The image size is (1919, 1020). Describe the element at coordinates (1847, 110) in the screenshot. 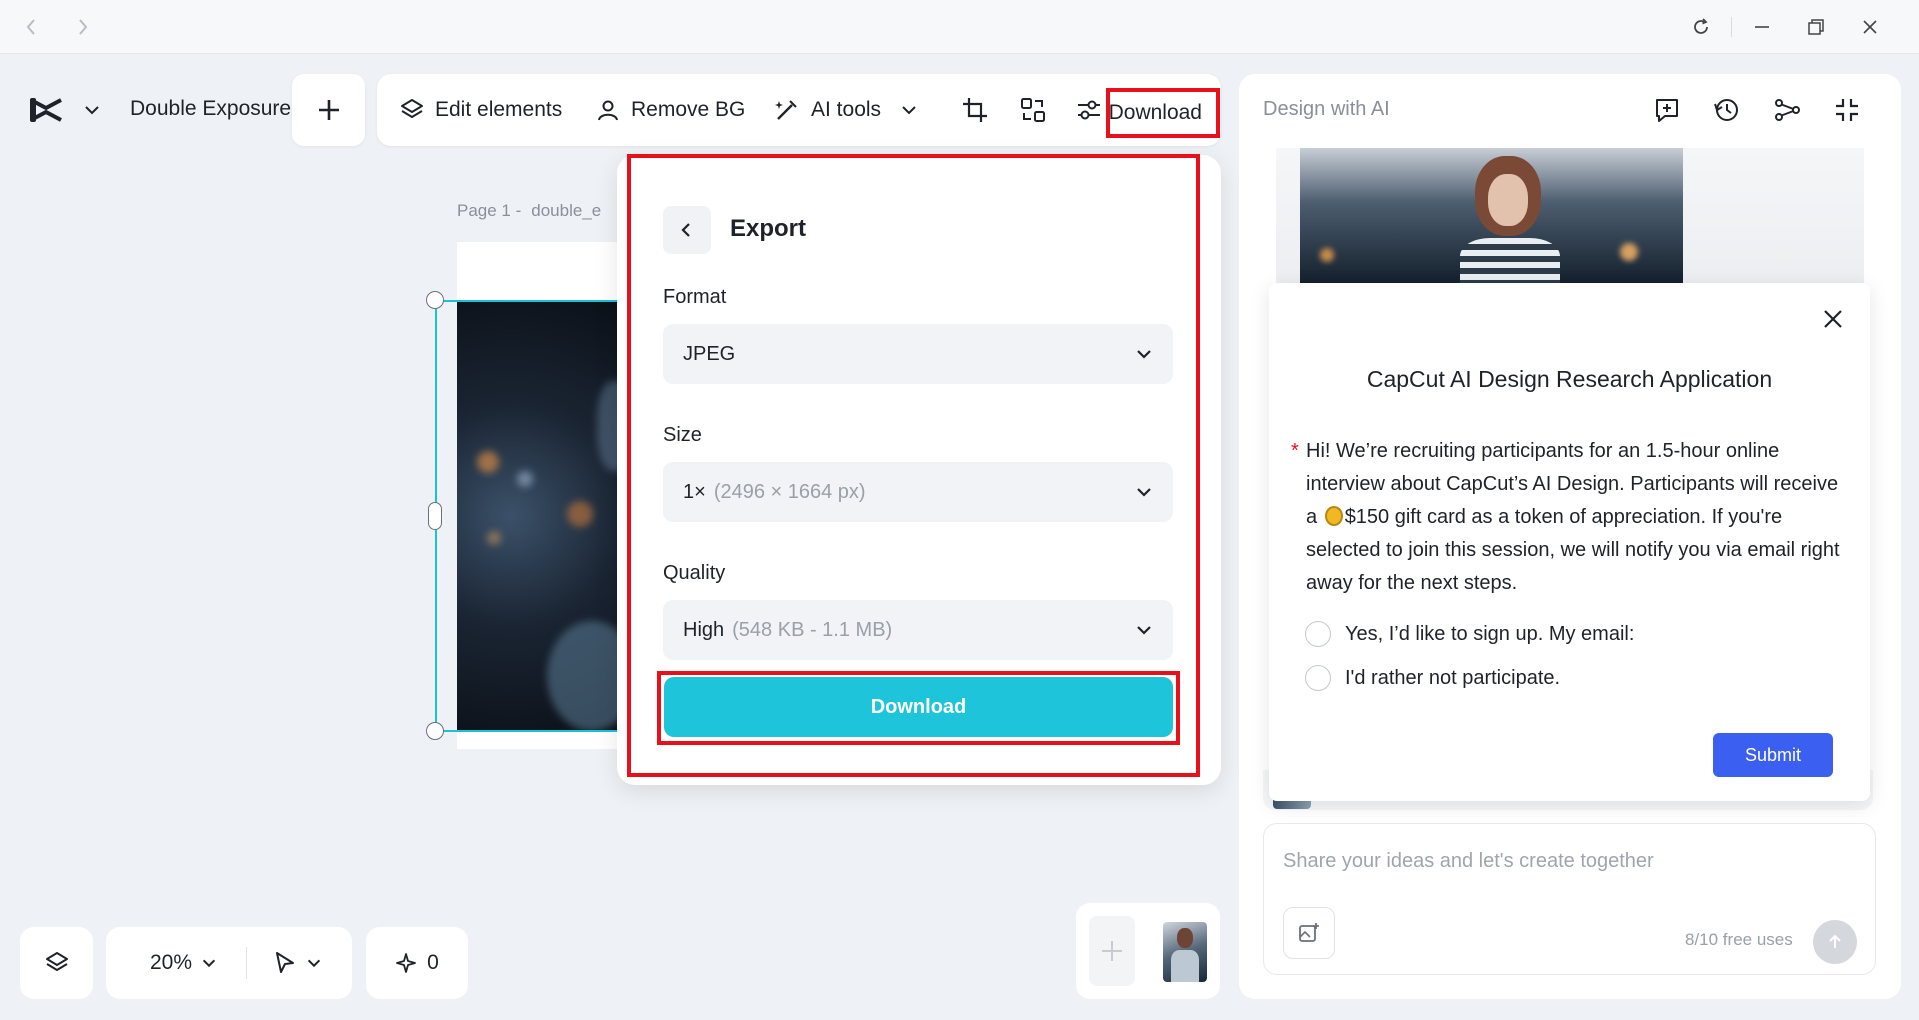

I see `collapse-icon` at that location.